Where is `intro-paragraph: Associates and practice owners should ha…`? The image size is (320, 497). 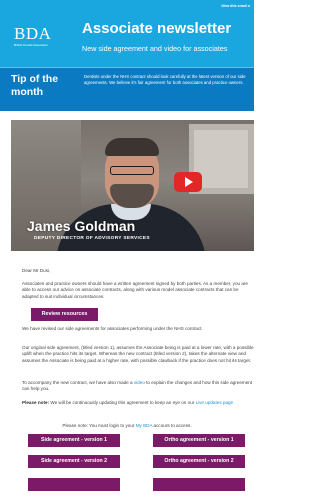 intro-paragraph: Associates and practice owners should ha… is located at coordinates (135, 290).